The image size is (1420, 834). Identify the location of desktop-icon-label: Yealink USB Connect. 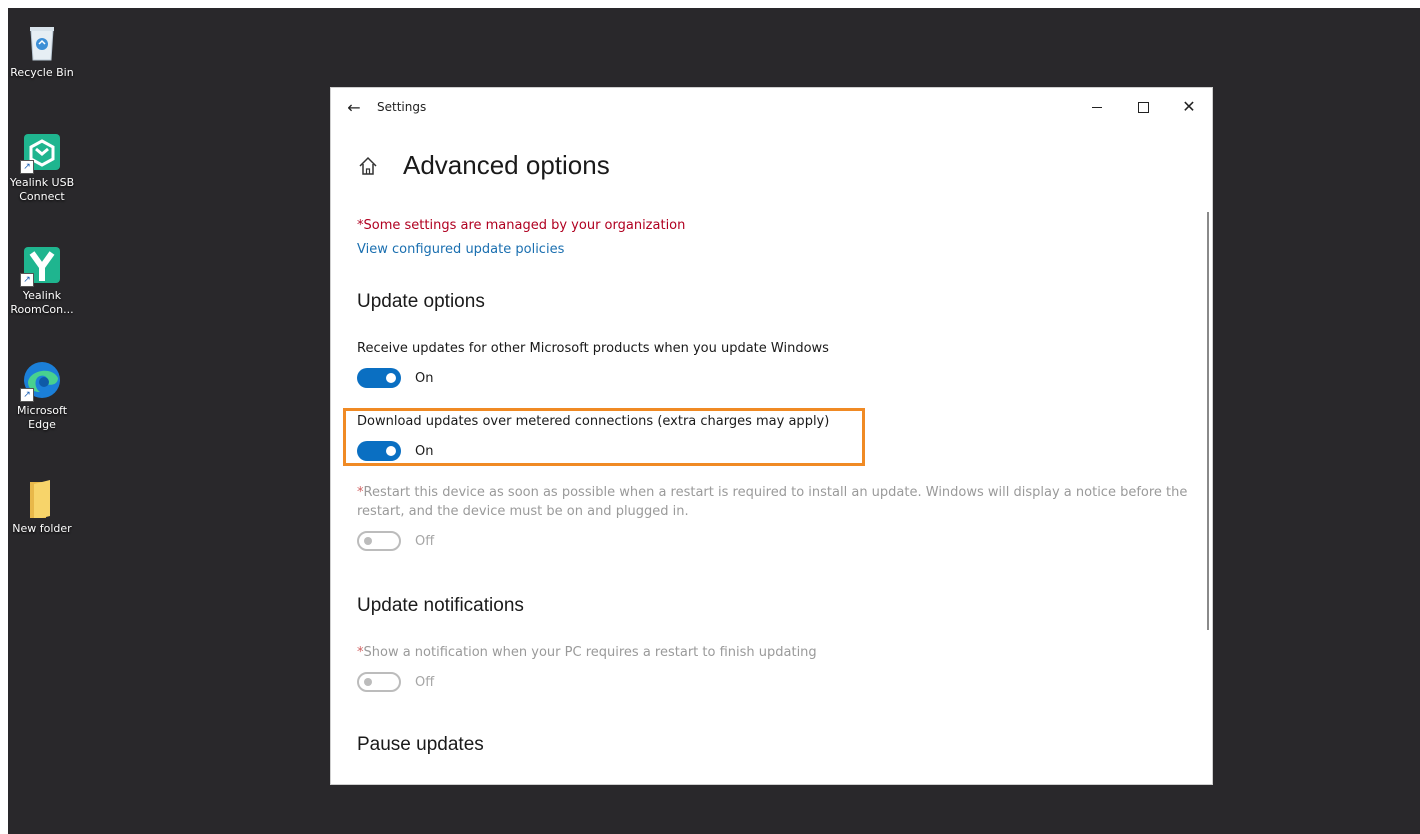
(42, 189).